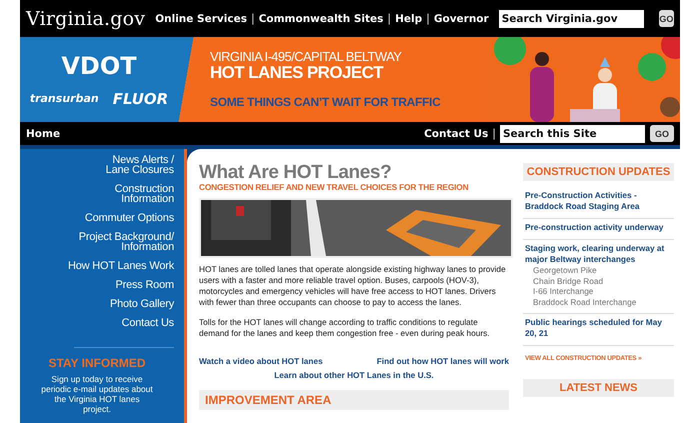  What do you see at coordinates (326, 102) in the screenshot?
I see `banner-tagline: SOME THINGS CAN’T WAIT FOR TRAFFIC` at bounding box center [326, 102].